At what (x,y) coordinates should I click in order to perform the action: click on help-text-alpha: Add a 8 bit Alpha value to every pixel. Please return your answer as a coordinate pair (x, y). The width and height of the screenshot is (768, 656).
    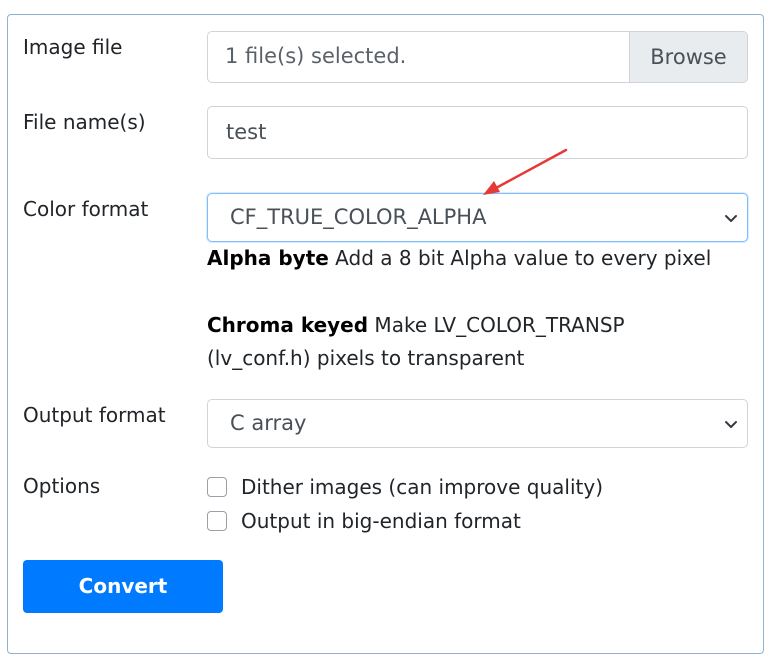
    Looking at the image, I should click on (520, 258).